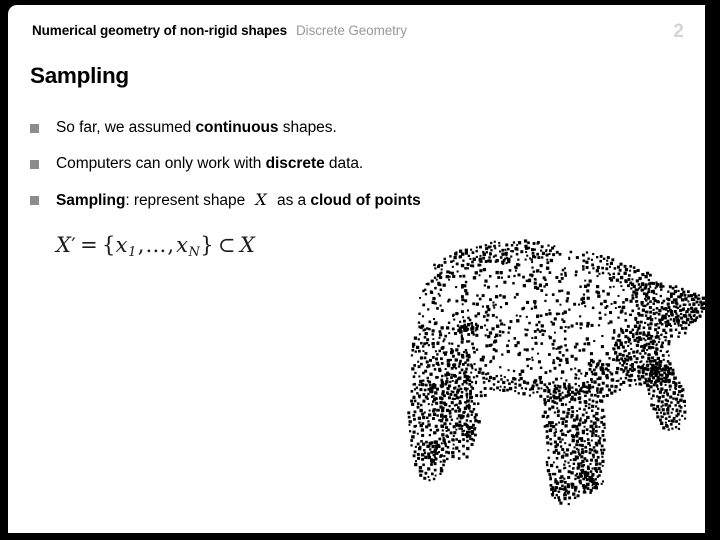 The image size is (720, 540). Describe the element at coordinates (295, 163) in the screenshot. I see `emphasis-text: discrete` at that location.